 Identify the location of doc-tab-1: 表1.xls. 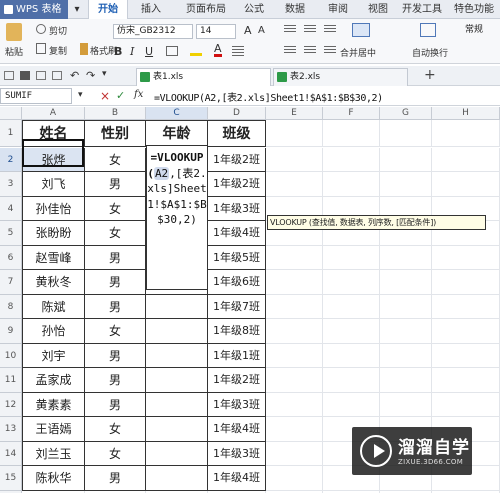
(203, 77).